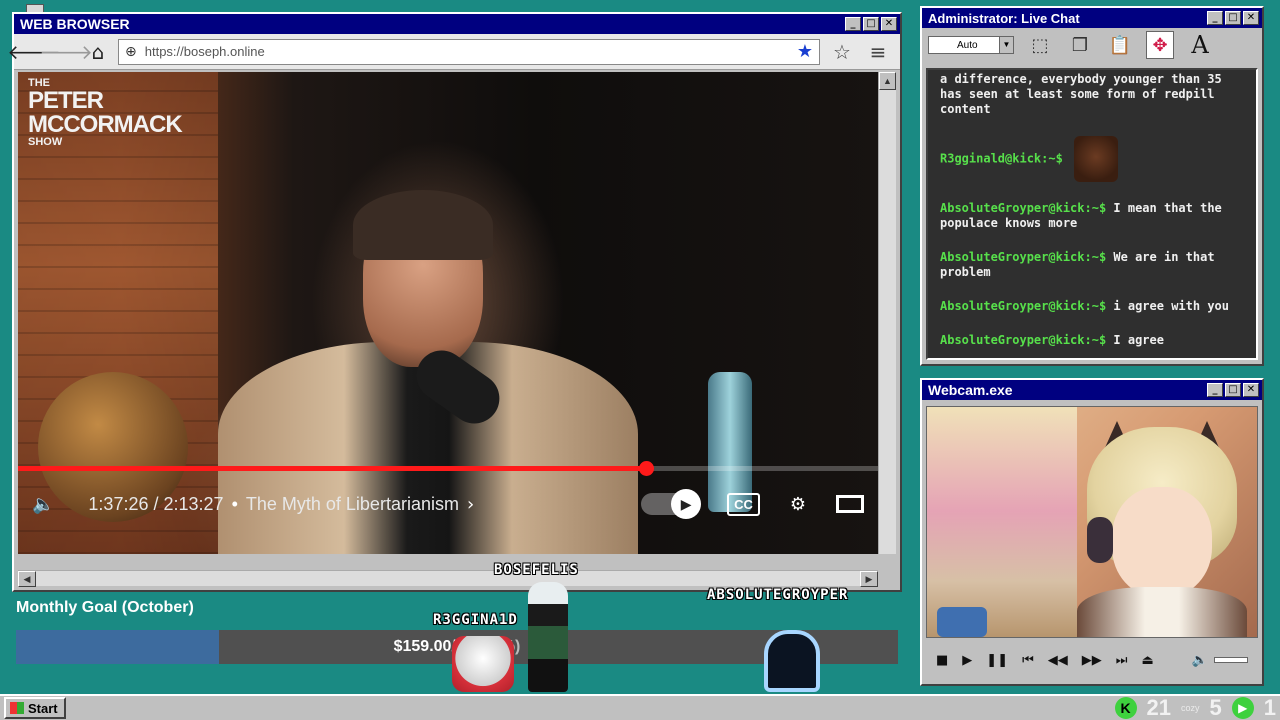 Image resolution: width=1280 pixels, height=720 pixels. Describe the element at coordinates (942, 660) in the screenshot. I see `stop-icon: ■` at that location.